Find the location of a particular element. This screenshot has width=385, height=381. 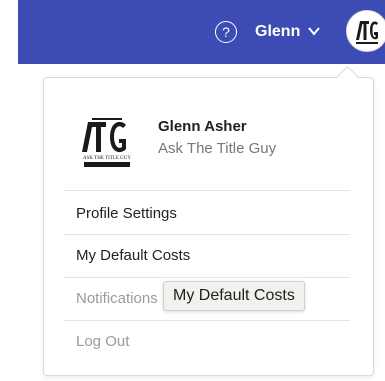

profile-name: Glenn Asher is located at coordinates (202, 126).